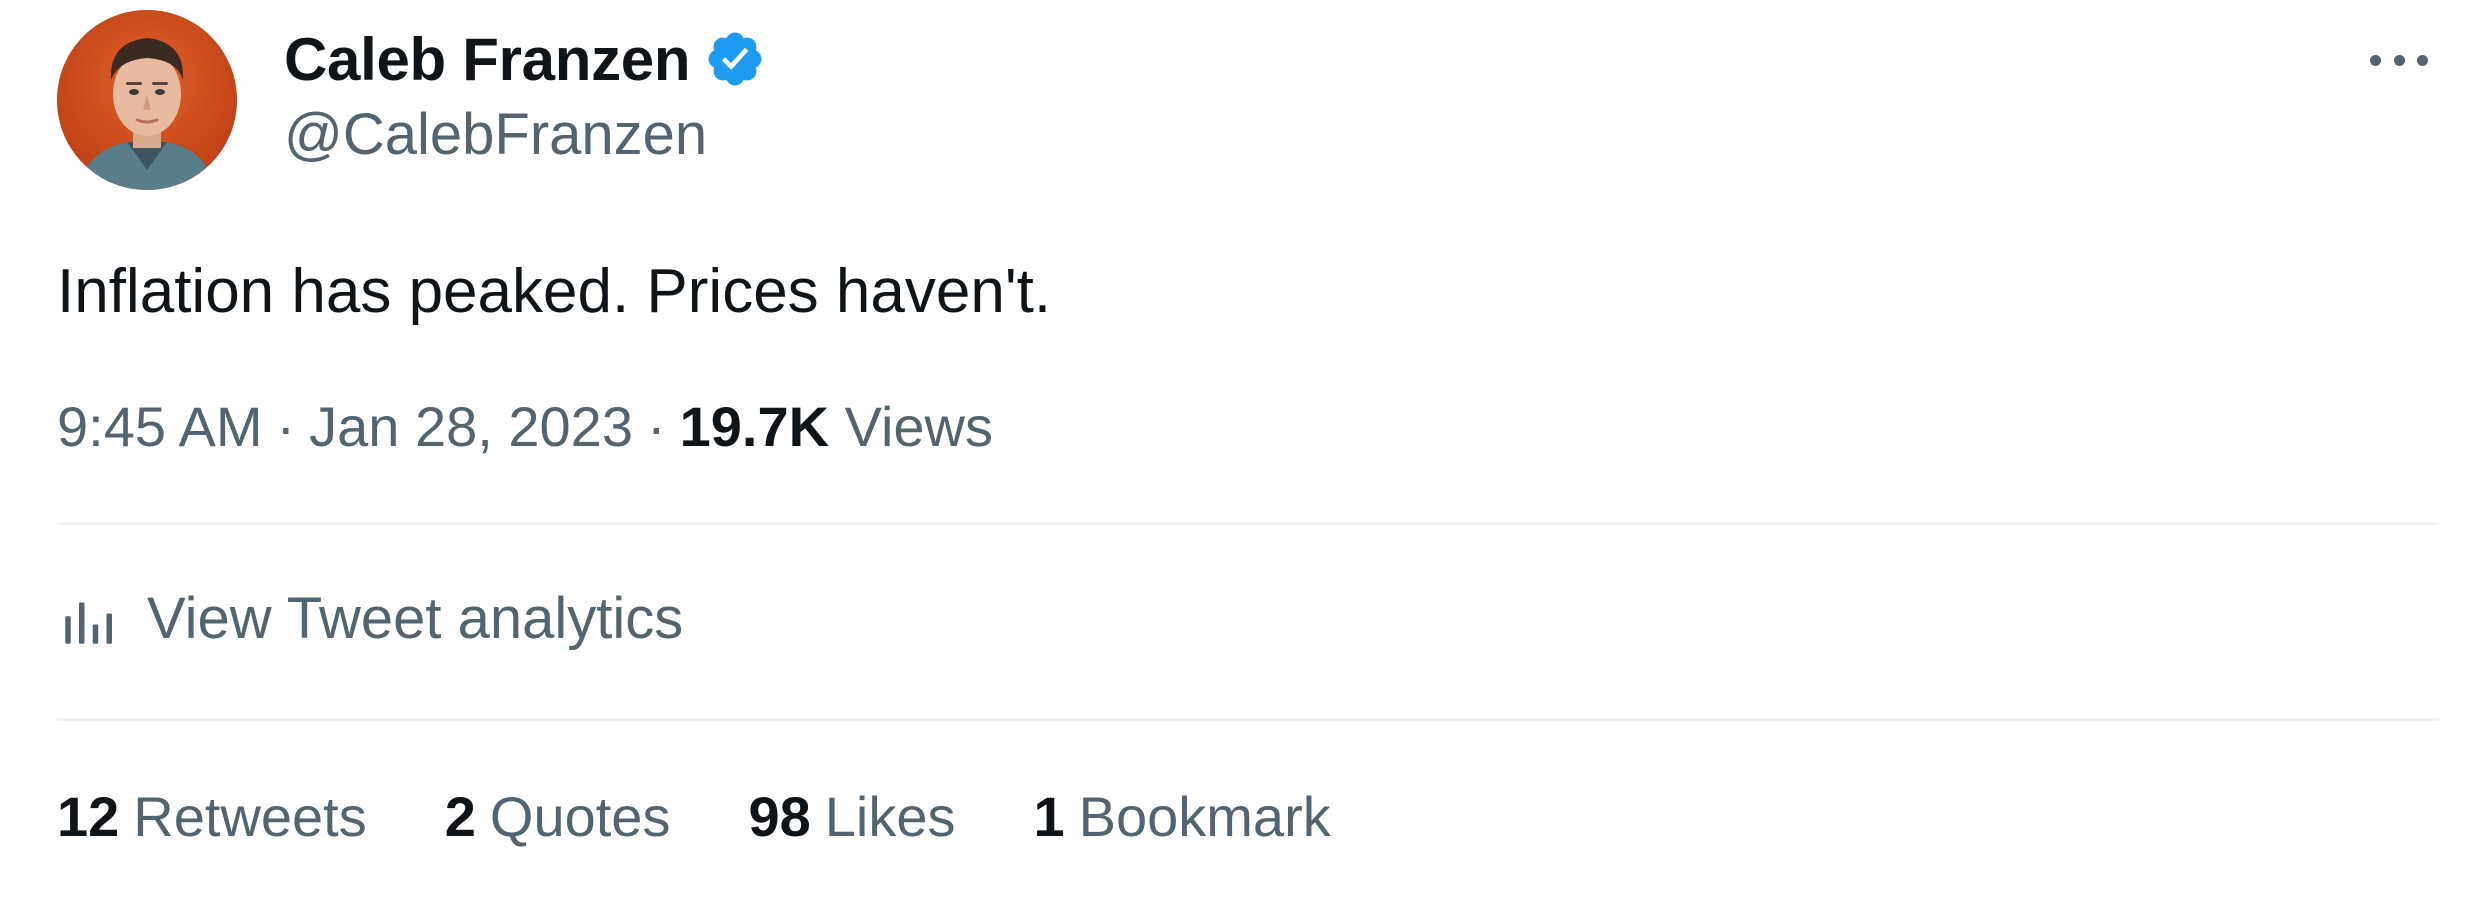  I want to click on avatar-portrait-image, so click(147, 100).